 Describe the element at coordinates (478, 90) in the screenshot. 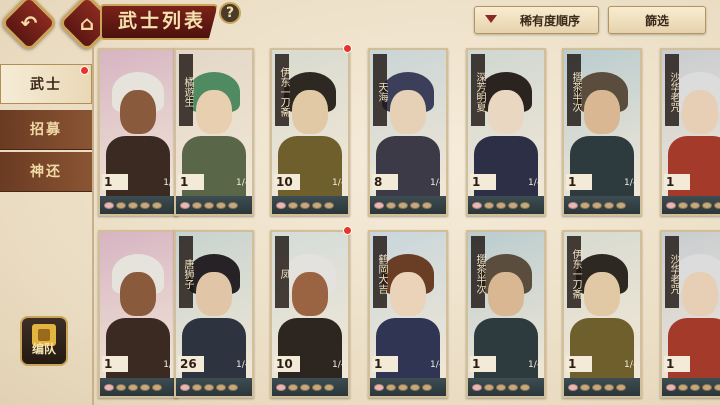

I see `card-name: 深芳明夏` at that location.